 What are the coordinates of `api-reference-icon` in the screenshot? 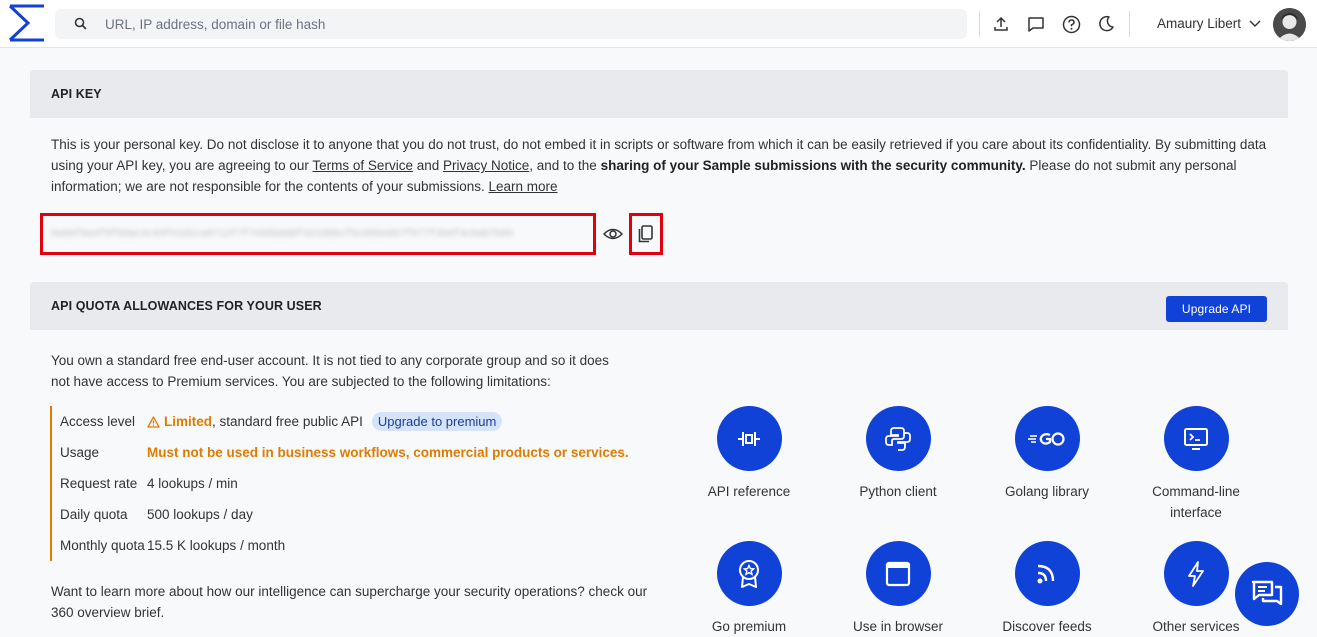 It's located at (749, 438).